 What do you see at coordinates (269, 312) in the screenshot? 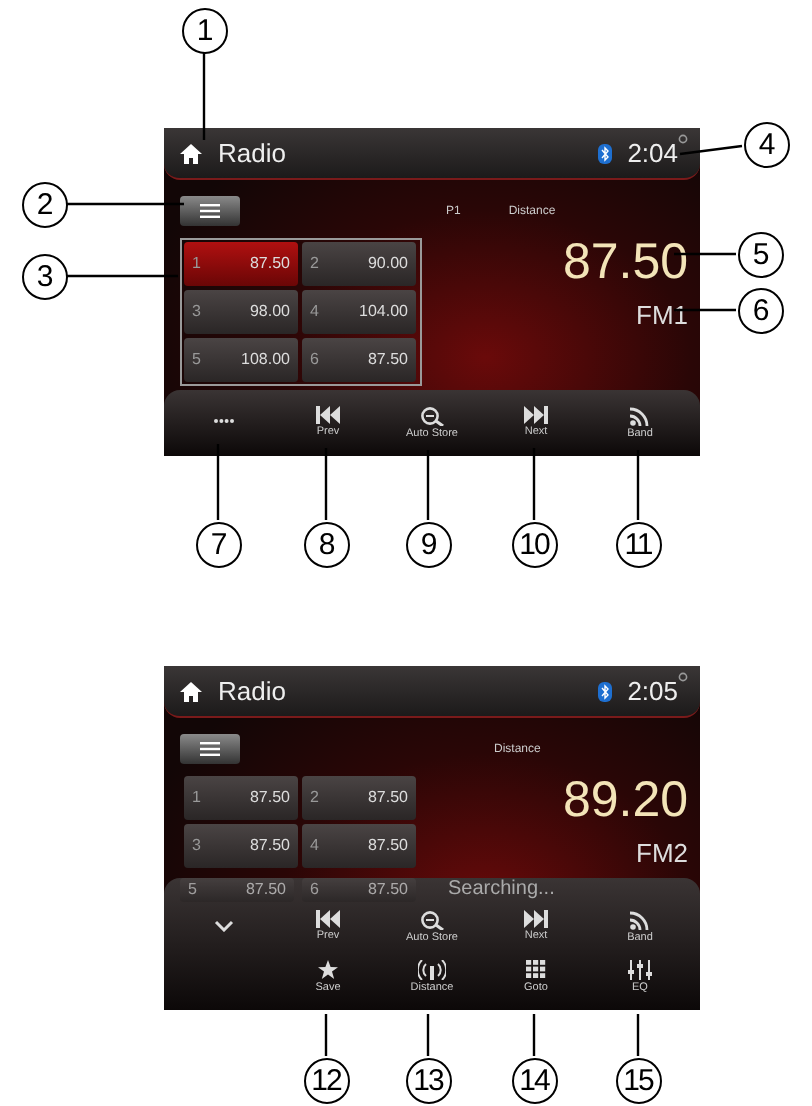
I see `preset-frequency: 98.00` at bounding box center [269, 312].